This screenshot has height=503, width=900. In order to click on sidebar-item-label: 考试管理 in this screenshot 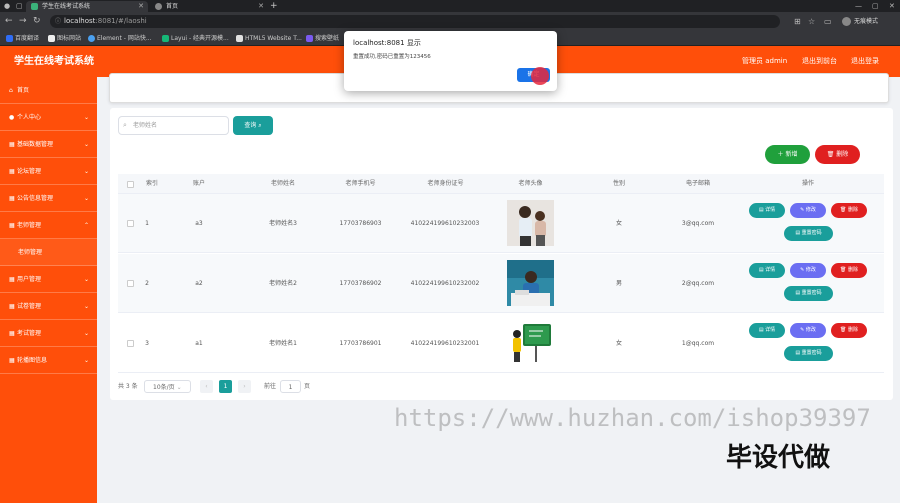, I will do `click(29, 333)`.